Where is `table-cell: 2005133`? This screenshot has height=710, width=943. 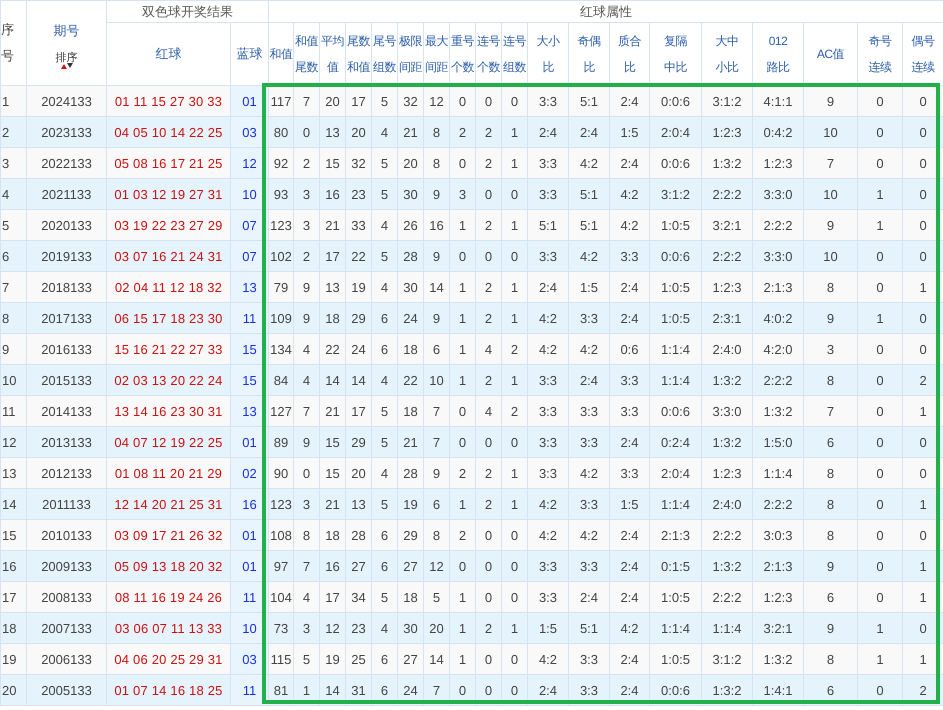 table-cell: 2005133 is located at coordinates (66, 690).